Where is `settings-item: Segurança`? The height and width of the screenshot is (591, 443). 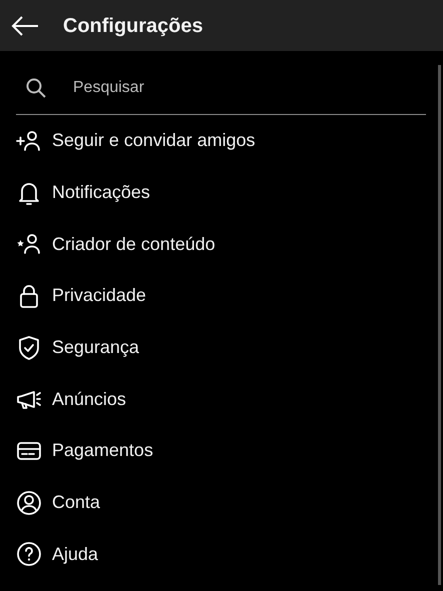
settings-item: Segurança is located at coordinates (210, 348).